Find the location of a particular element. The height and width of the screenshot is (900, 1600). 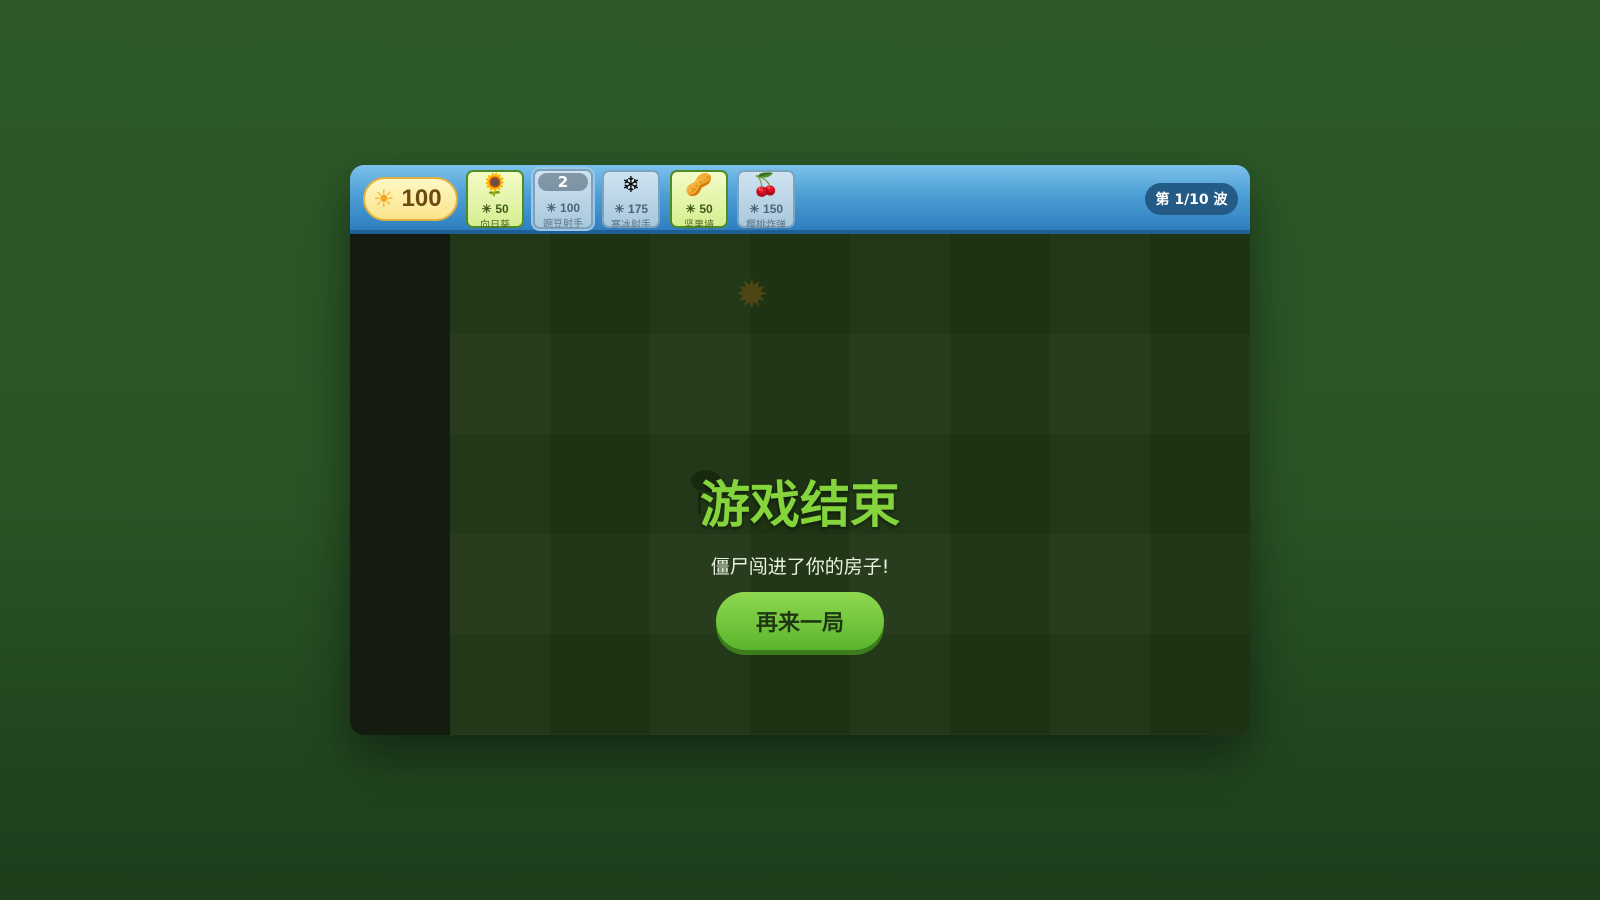

falling-sun-icon: ✹ is located at coordinates (752, 295).